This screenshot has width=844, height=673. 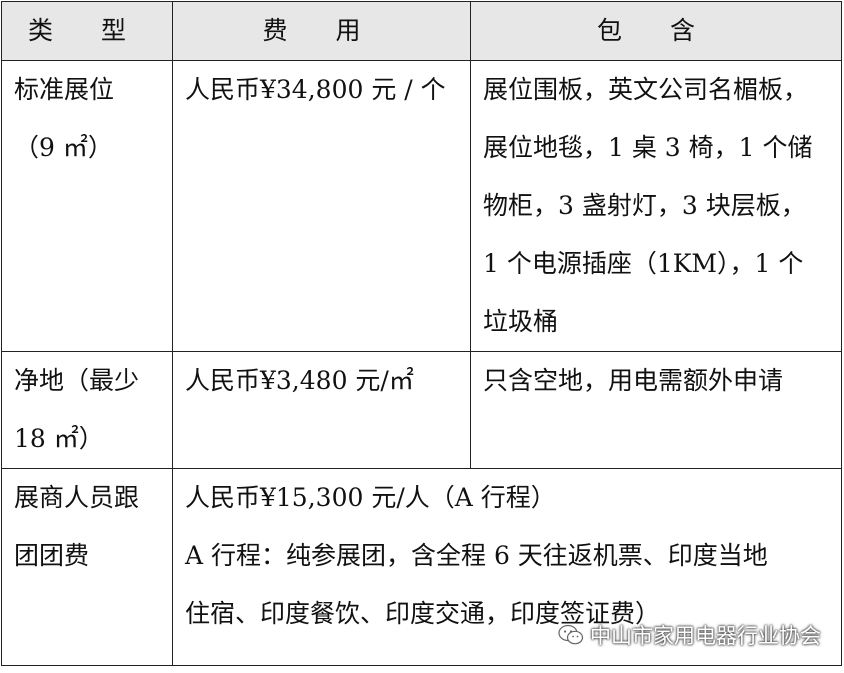 What do you see at coordinates (476, 555) in the screenshot?
I see `merged-line: A 行程：纯参展团，含全程 6 天往返机票、印度当地` at bounding box center [476, 555].